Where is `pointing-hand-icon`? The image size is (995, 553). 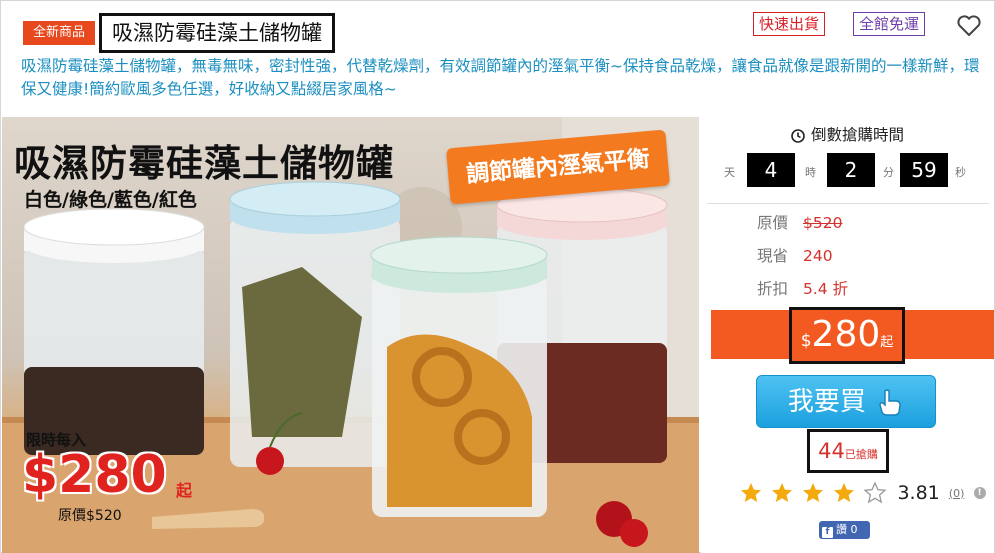
pointing-hand-icon is located at coordinates (890, 402).